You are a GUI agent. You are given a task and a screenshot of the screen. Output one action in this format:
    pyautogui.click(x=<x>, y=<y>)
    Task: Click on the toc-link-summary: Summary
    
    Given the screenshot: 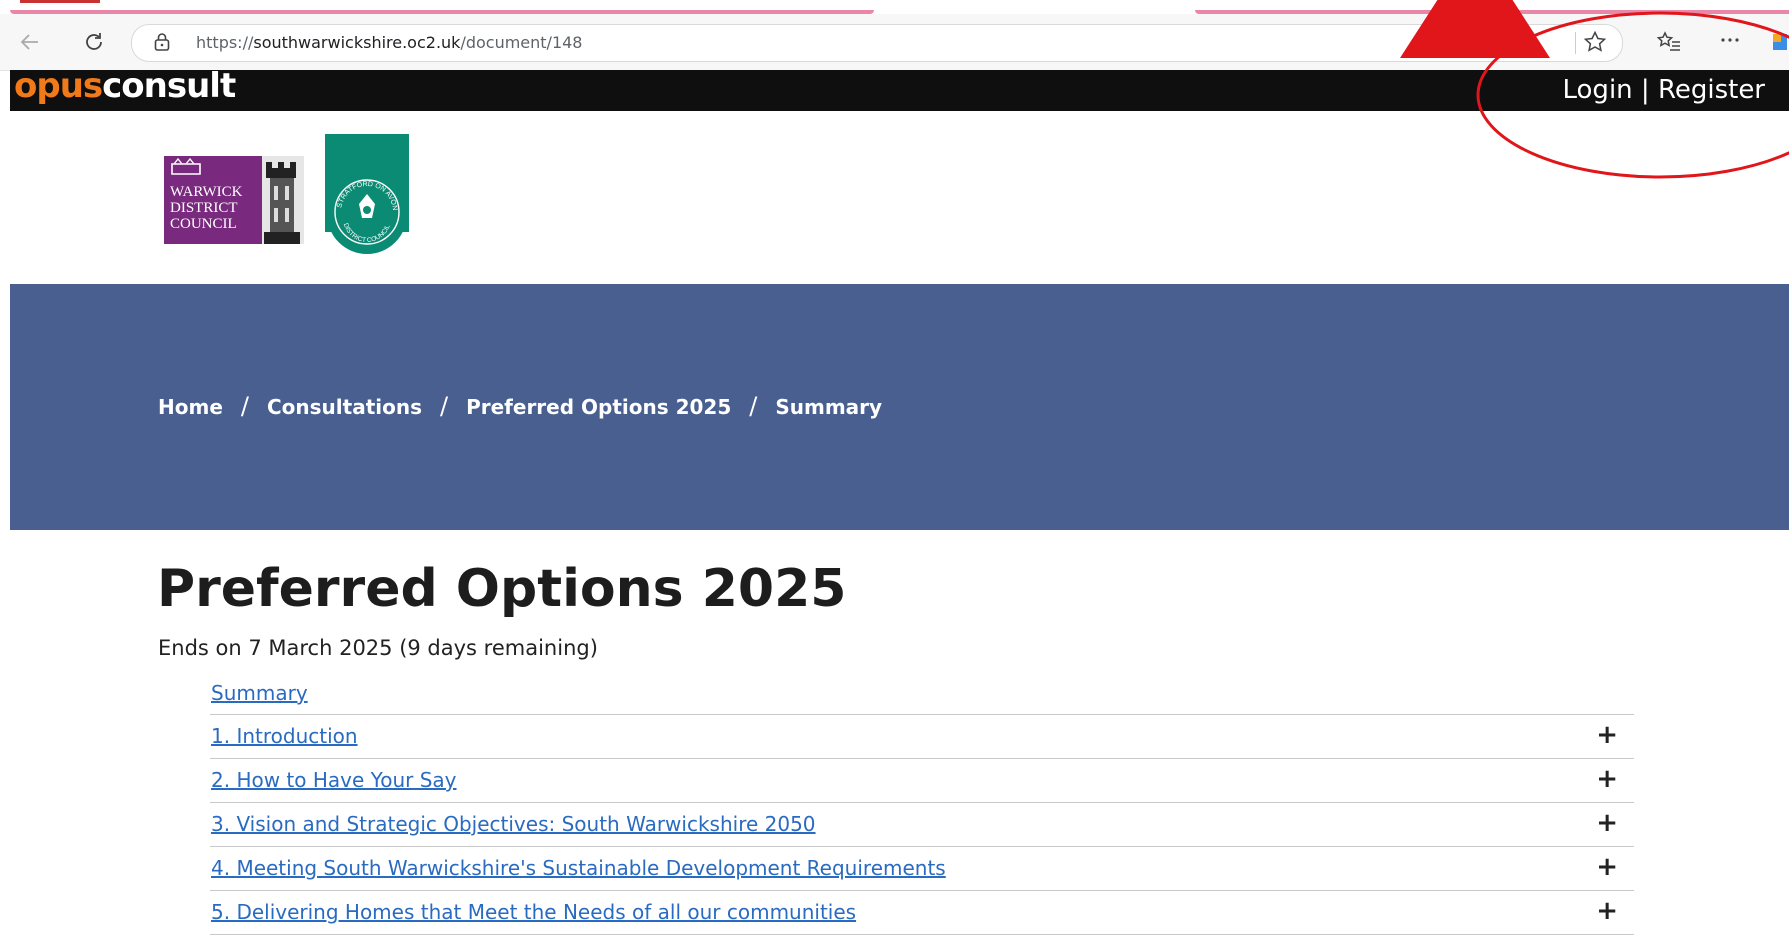 What is the action you would take?
    pyautogui.click(x=259, y=693)
    